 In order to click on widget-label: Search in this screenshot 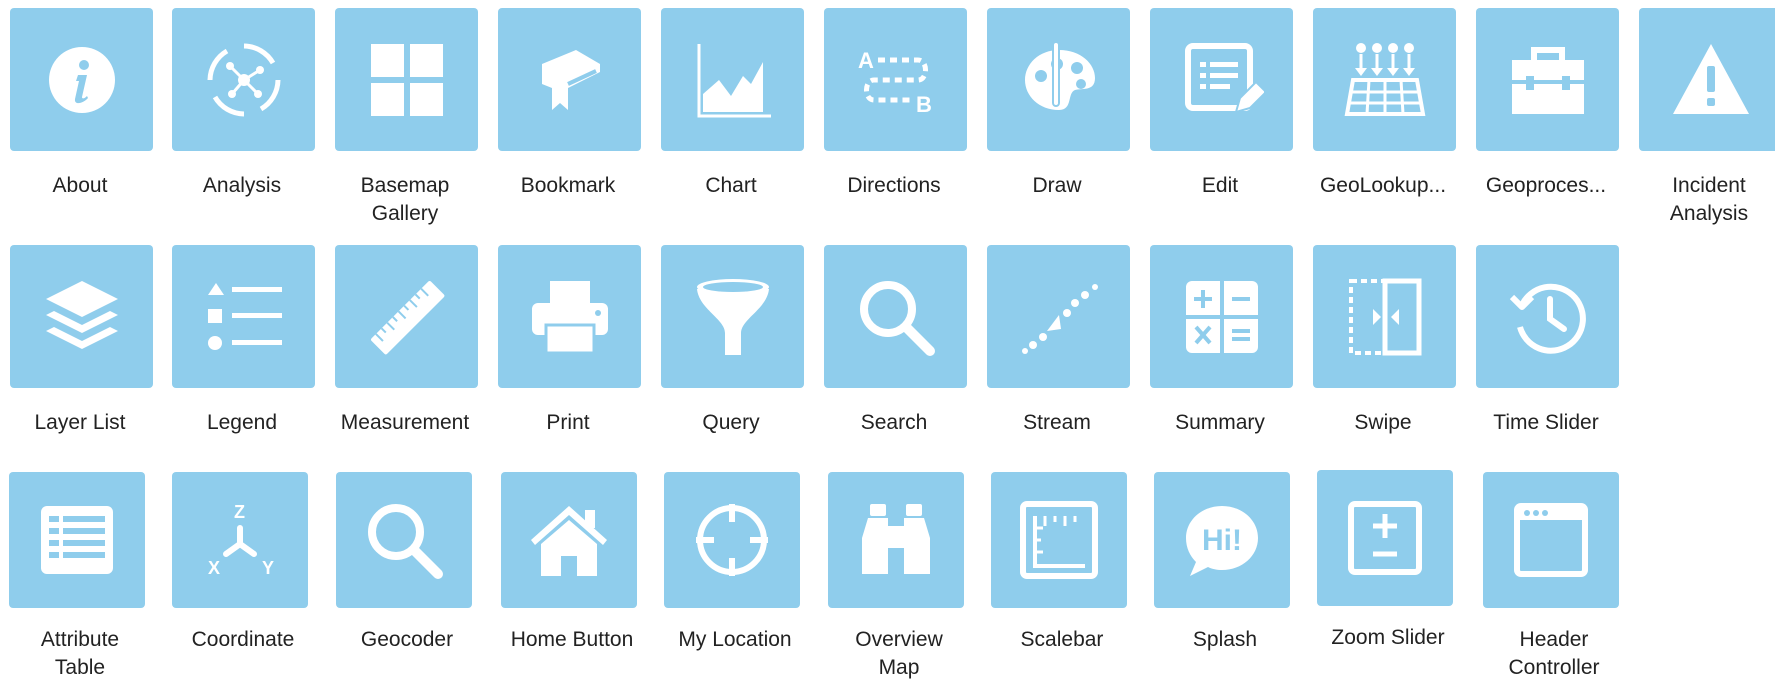, I will do `click(894, 422)`.